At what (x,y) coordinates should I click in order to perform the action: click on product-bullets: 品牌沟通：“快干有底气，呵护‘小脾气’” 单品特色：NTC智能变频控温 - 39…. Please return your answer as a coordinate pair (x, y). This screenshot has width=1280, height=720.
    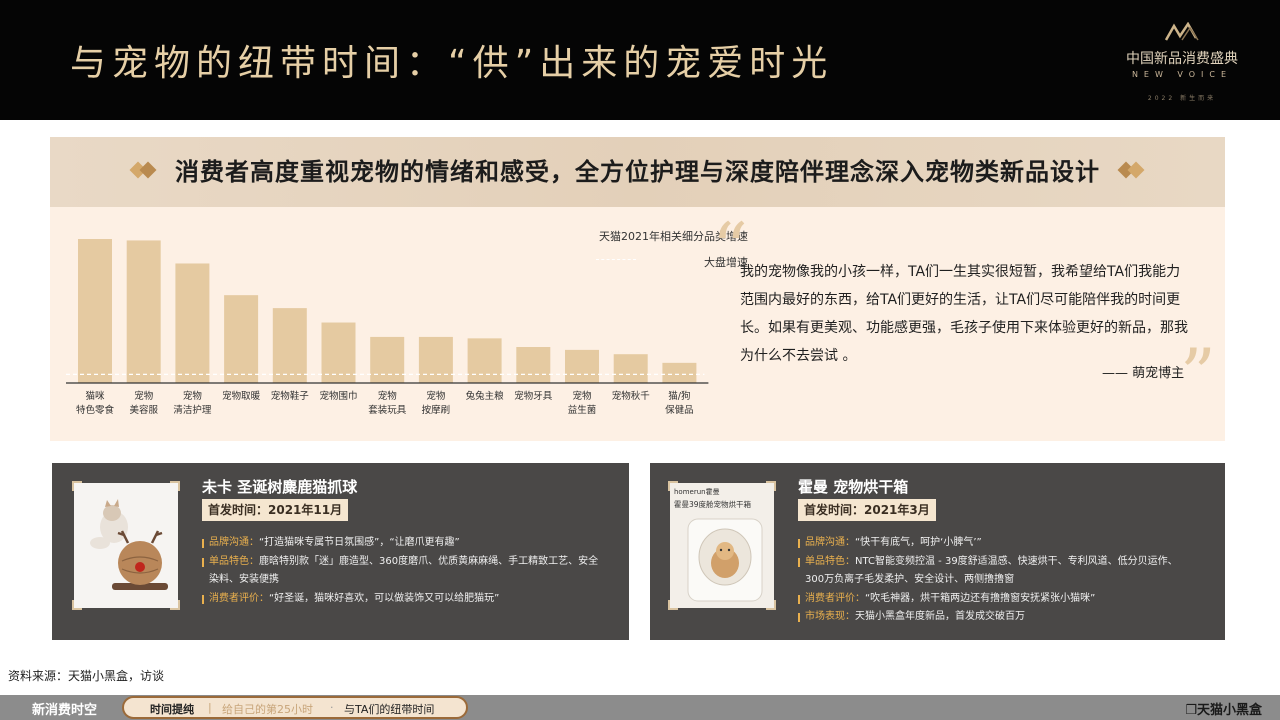
    Looking at the image, I should click on (993, 580).